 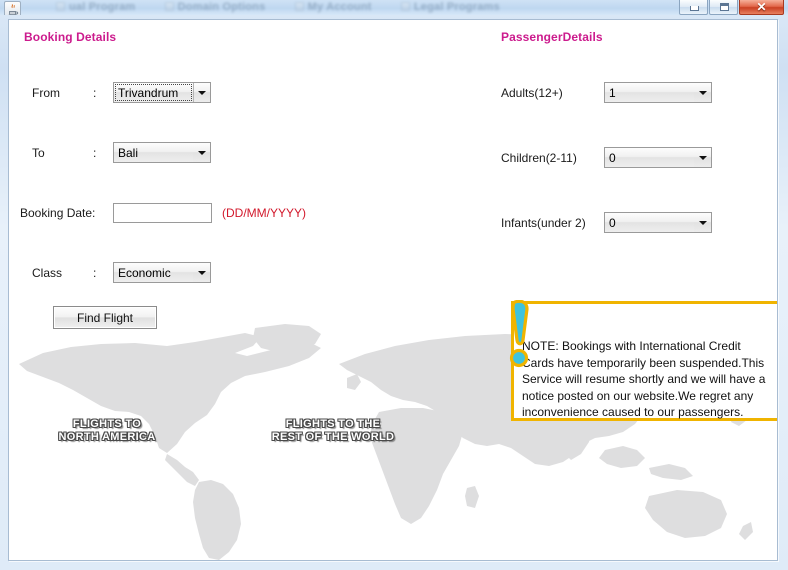 I want to click on infants-combobox-value: 0, so click(x=612, y=222).